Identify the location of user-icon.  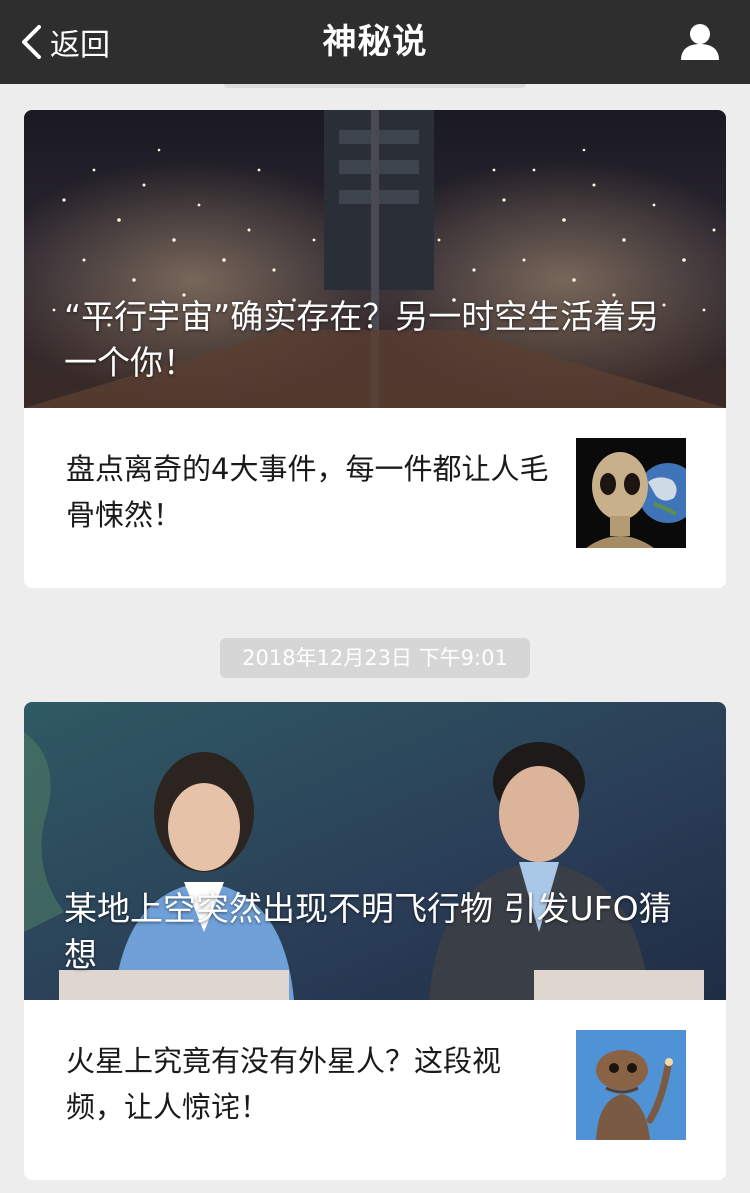
(700, 42).